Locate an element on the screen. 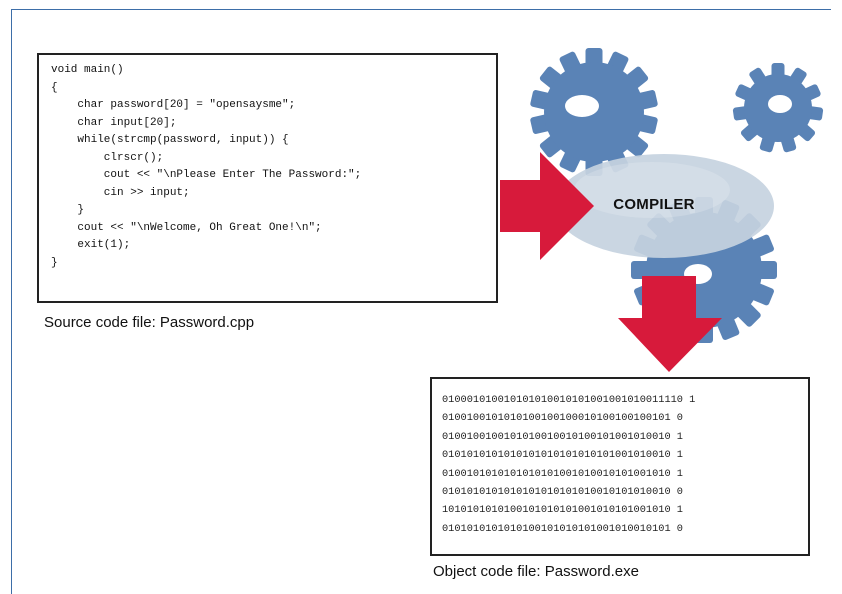  code-line: cout << "\nPlease Enter The Password:"; is located at coordinates (206, 175).